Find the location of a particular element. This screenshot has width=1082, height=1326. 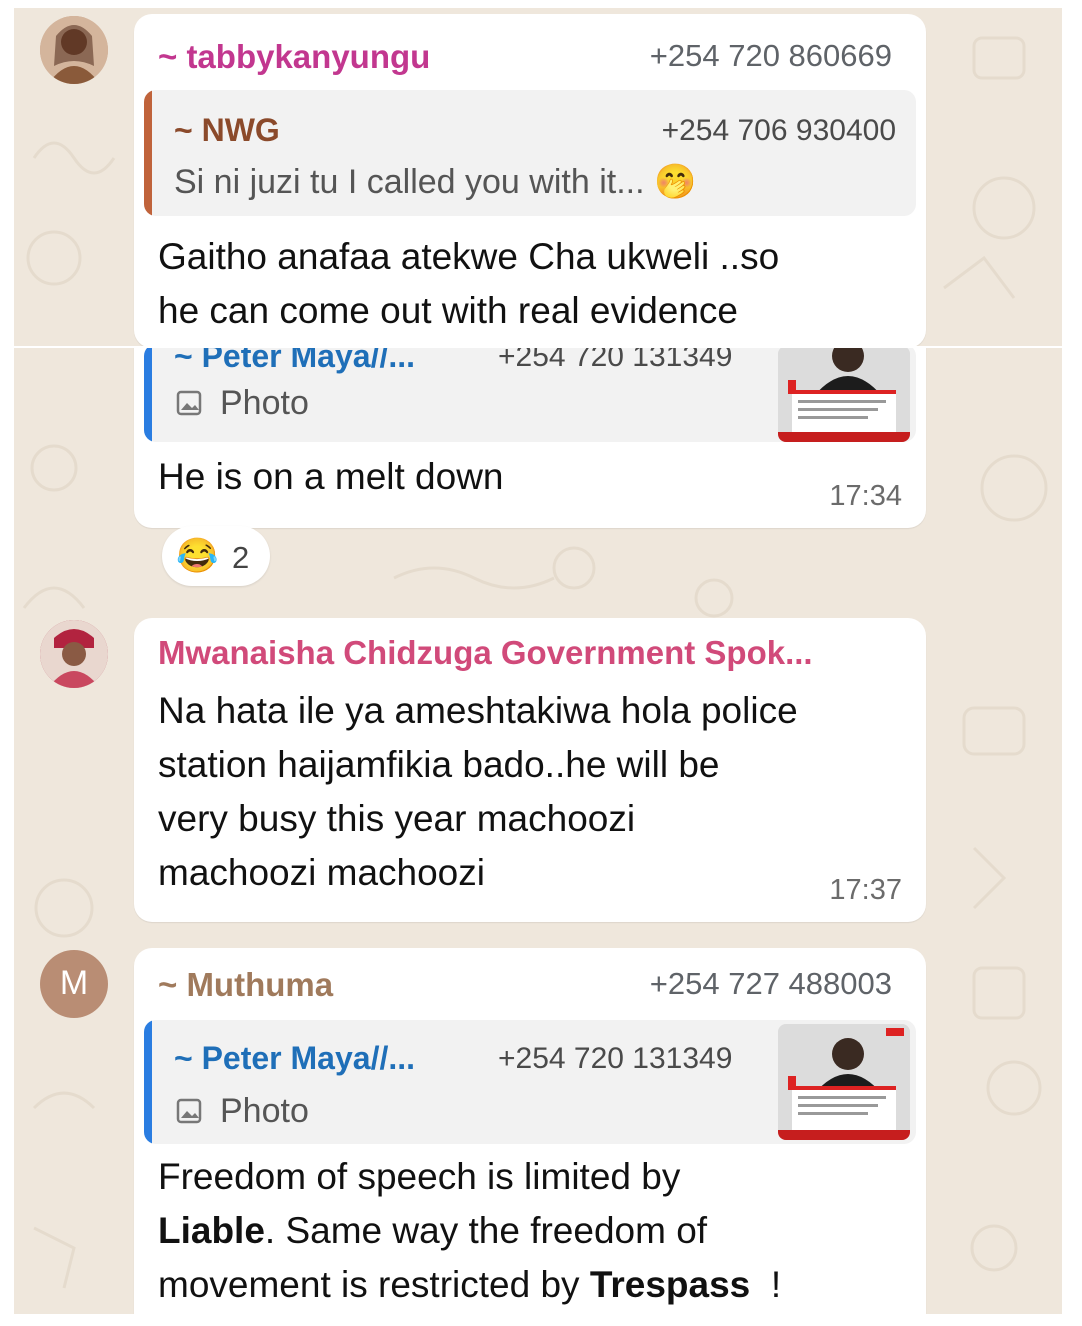

message-time: 17:37 is located at coordinates (865, 890).